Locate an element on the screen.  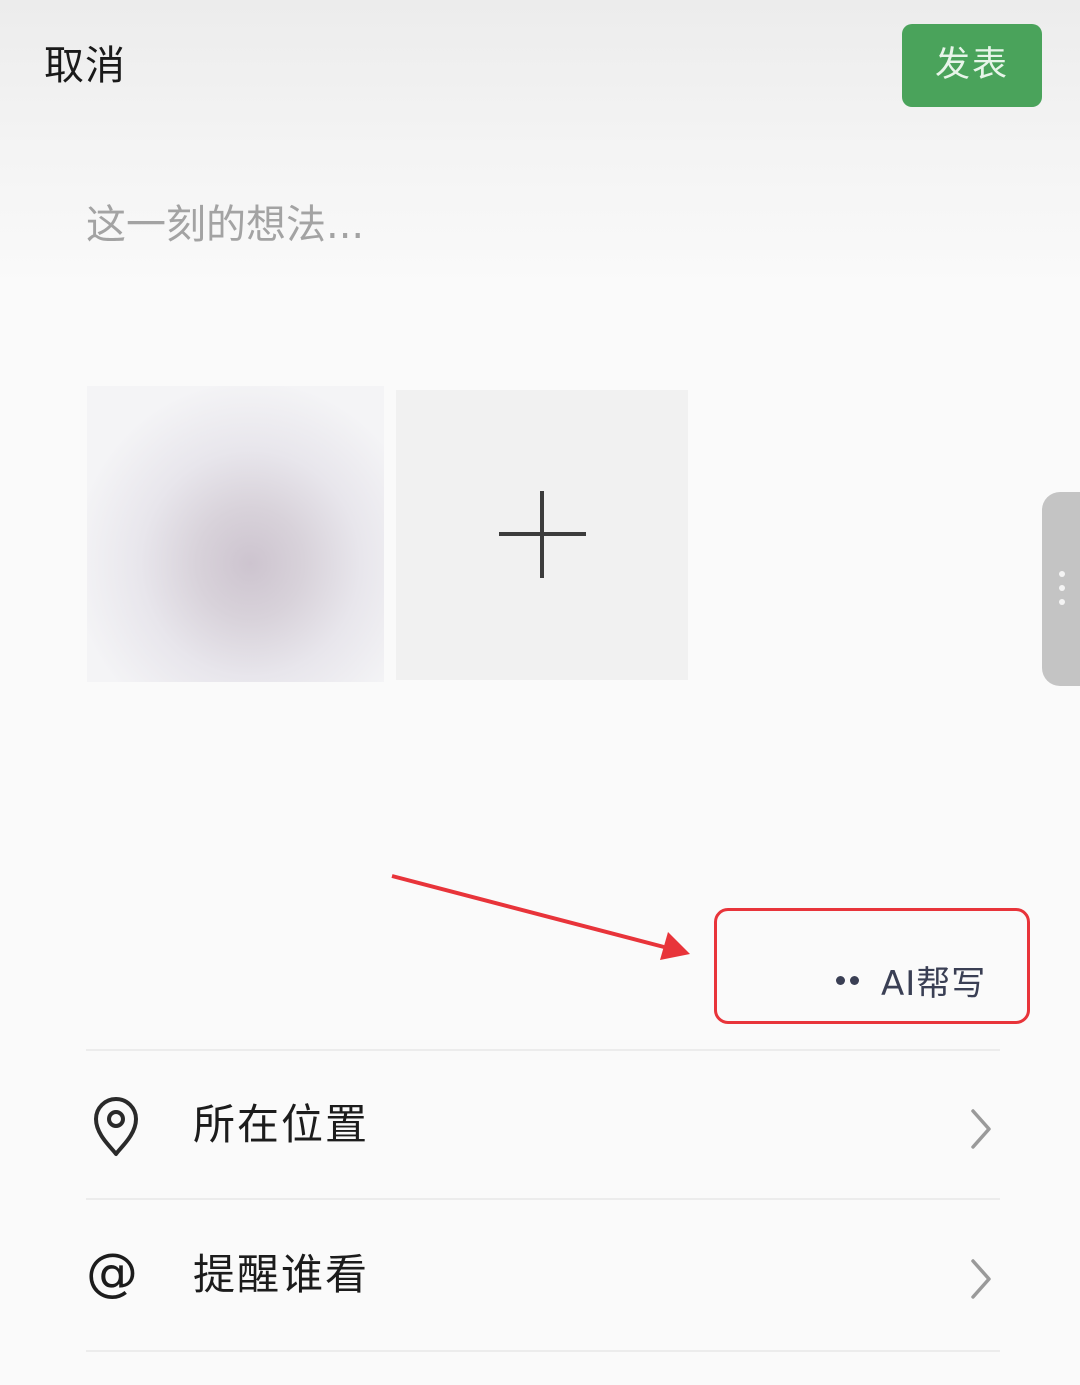
cancel-button: 取消 is located at coordinates (85, 66).